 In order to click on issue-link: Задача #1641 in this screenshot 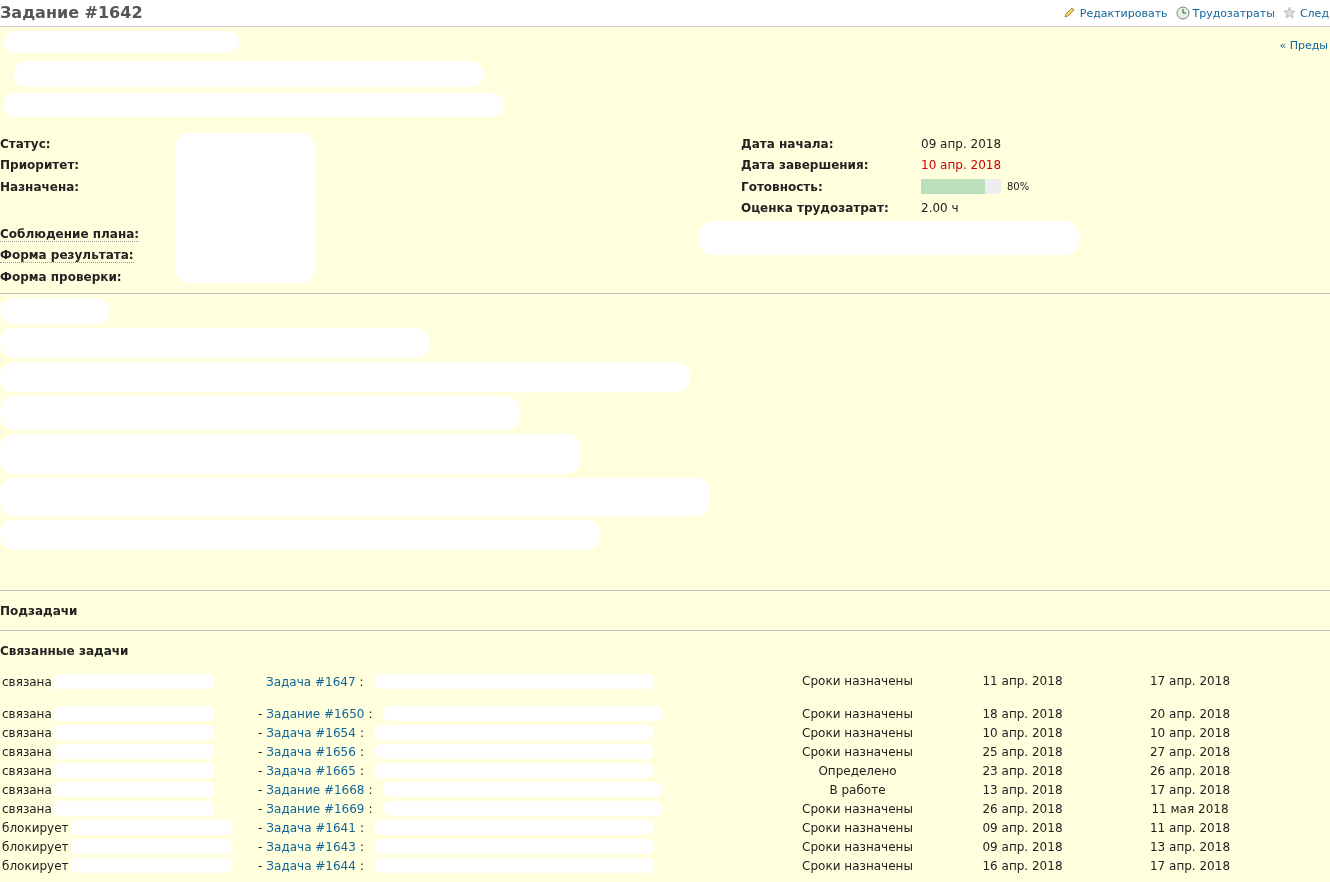, I will do `click(311, 827)`.